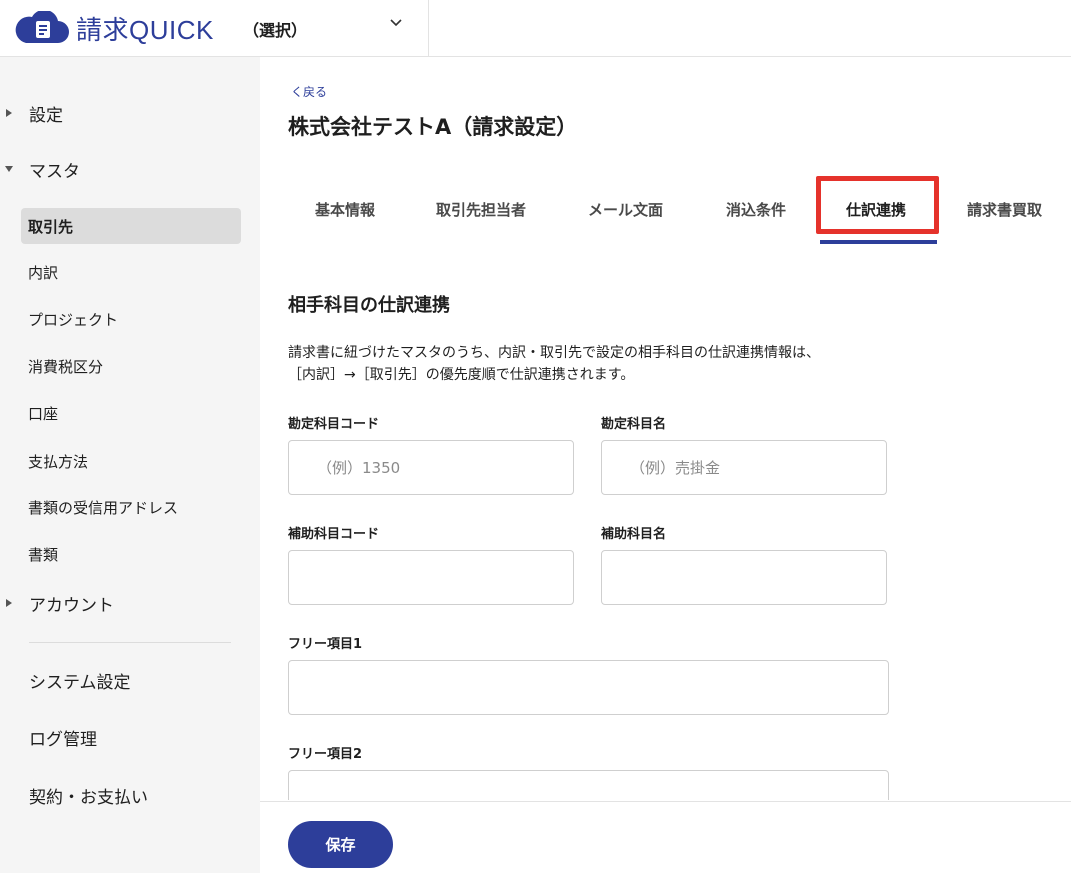 The width and height of the screenshot is (1071, 873). What do you see at coordinates (396, 23) in the screenshot?
I see `chevron-down-icon` at bounding box center [396, 23].